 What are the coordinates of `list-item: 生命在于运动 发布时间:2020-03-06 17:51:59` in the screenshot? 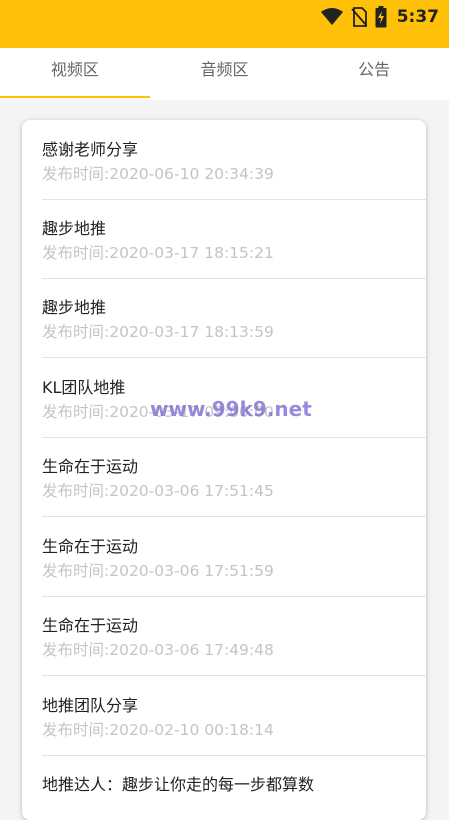 It's located at (234, 557).